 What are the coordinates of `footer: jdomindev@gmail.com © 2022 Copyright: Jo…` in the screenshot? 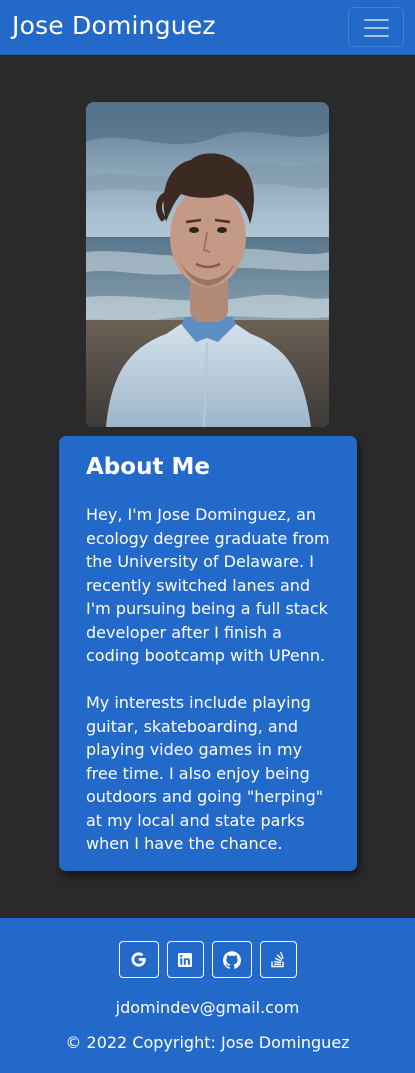 It's located at (207, 995).